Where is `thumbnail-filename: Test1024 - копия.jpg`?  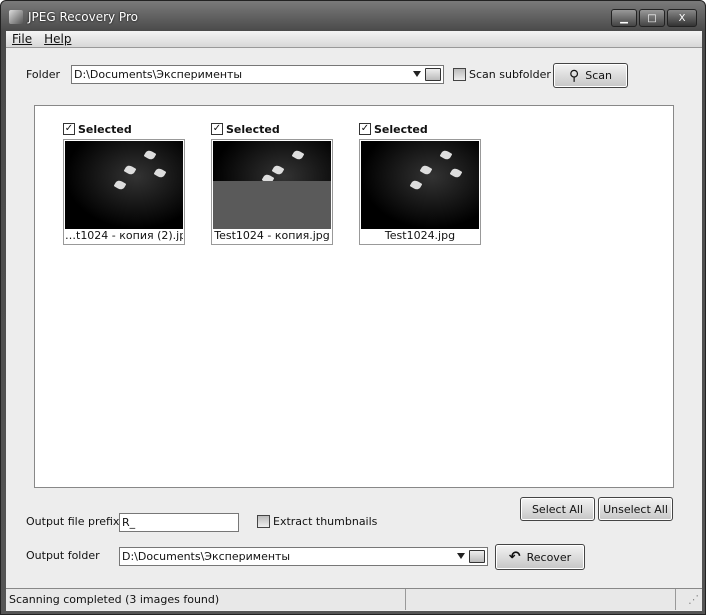 thumbnail-filename: Test1024 - копия.jpg is located at coordinates (272, 235).